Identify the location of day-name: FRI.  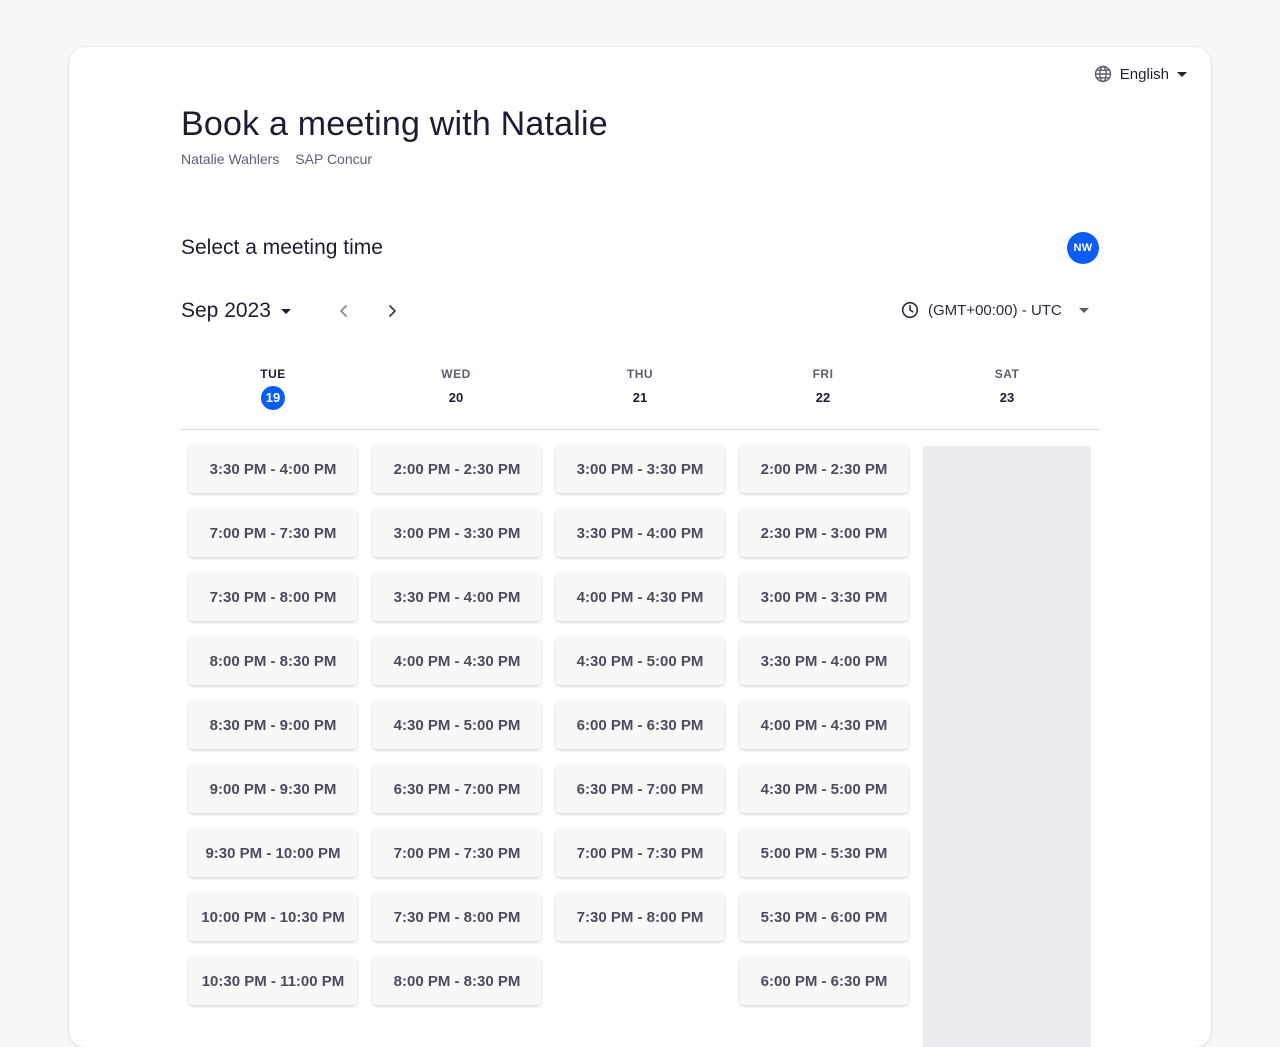
(823, 374).